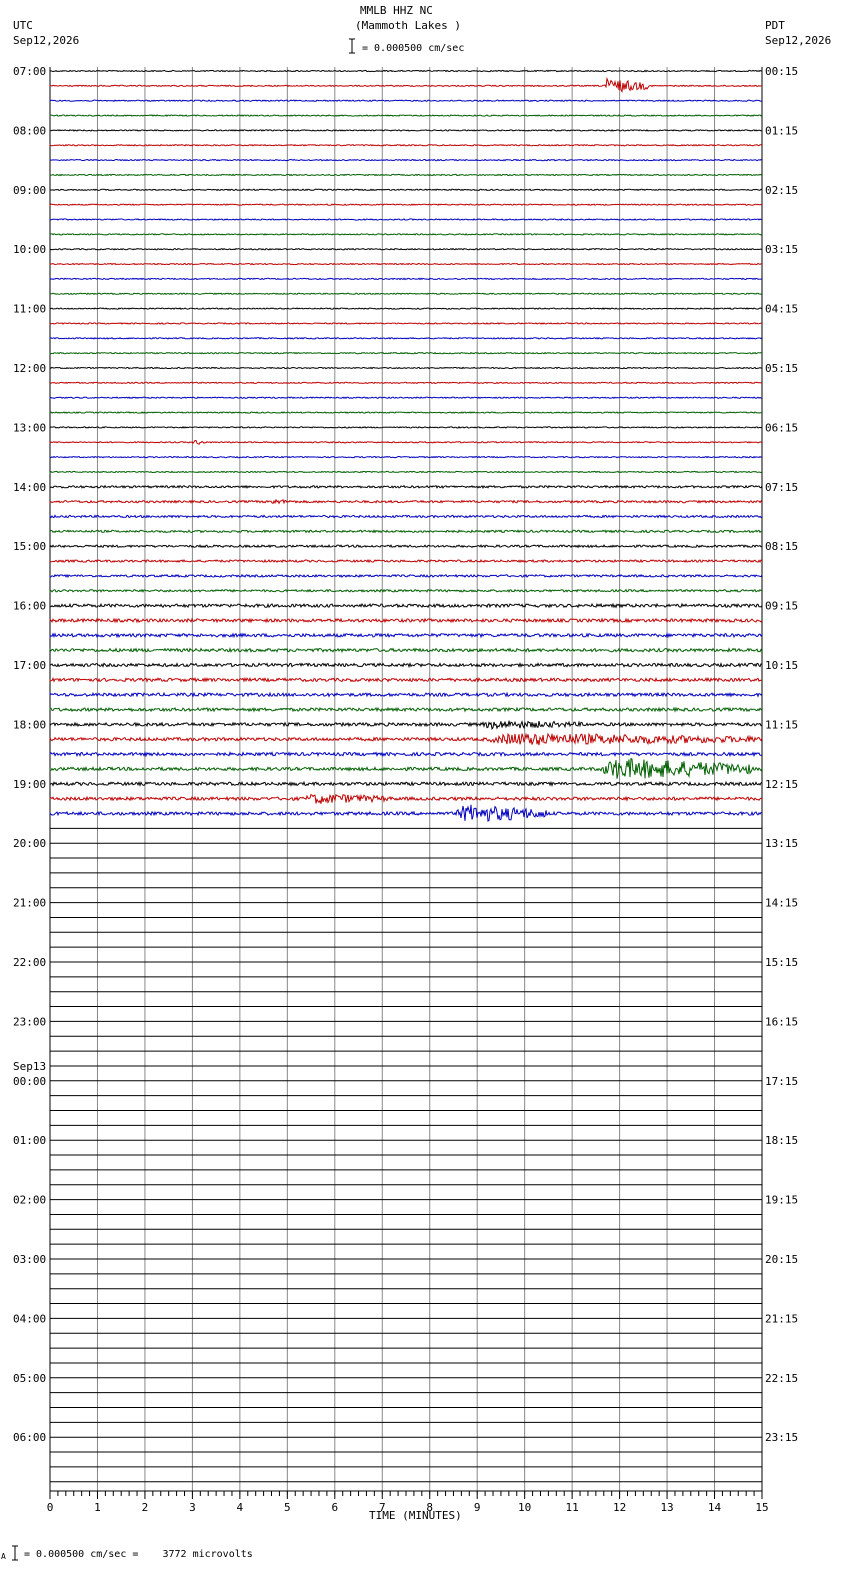 The image size is (850, 1584). I want to click on pdt-hour-label: 01:15, so click(781, 130).